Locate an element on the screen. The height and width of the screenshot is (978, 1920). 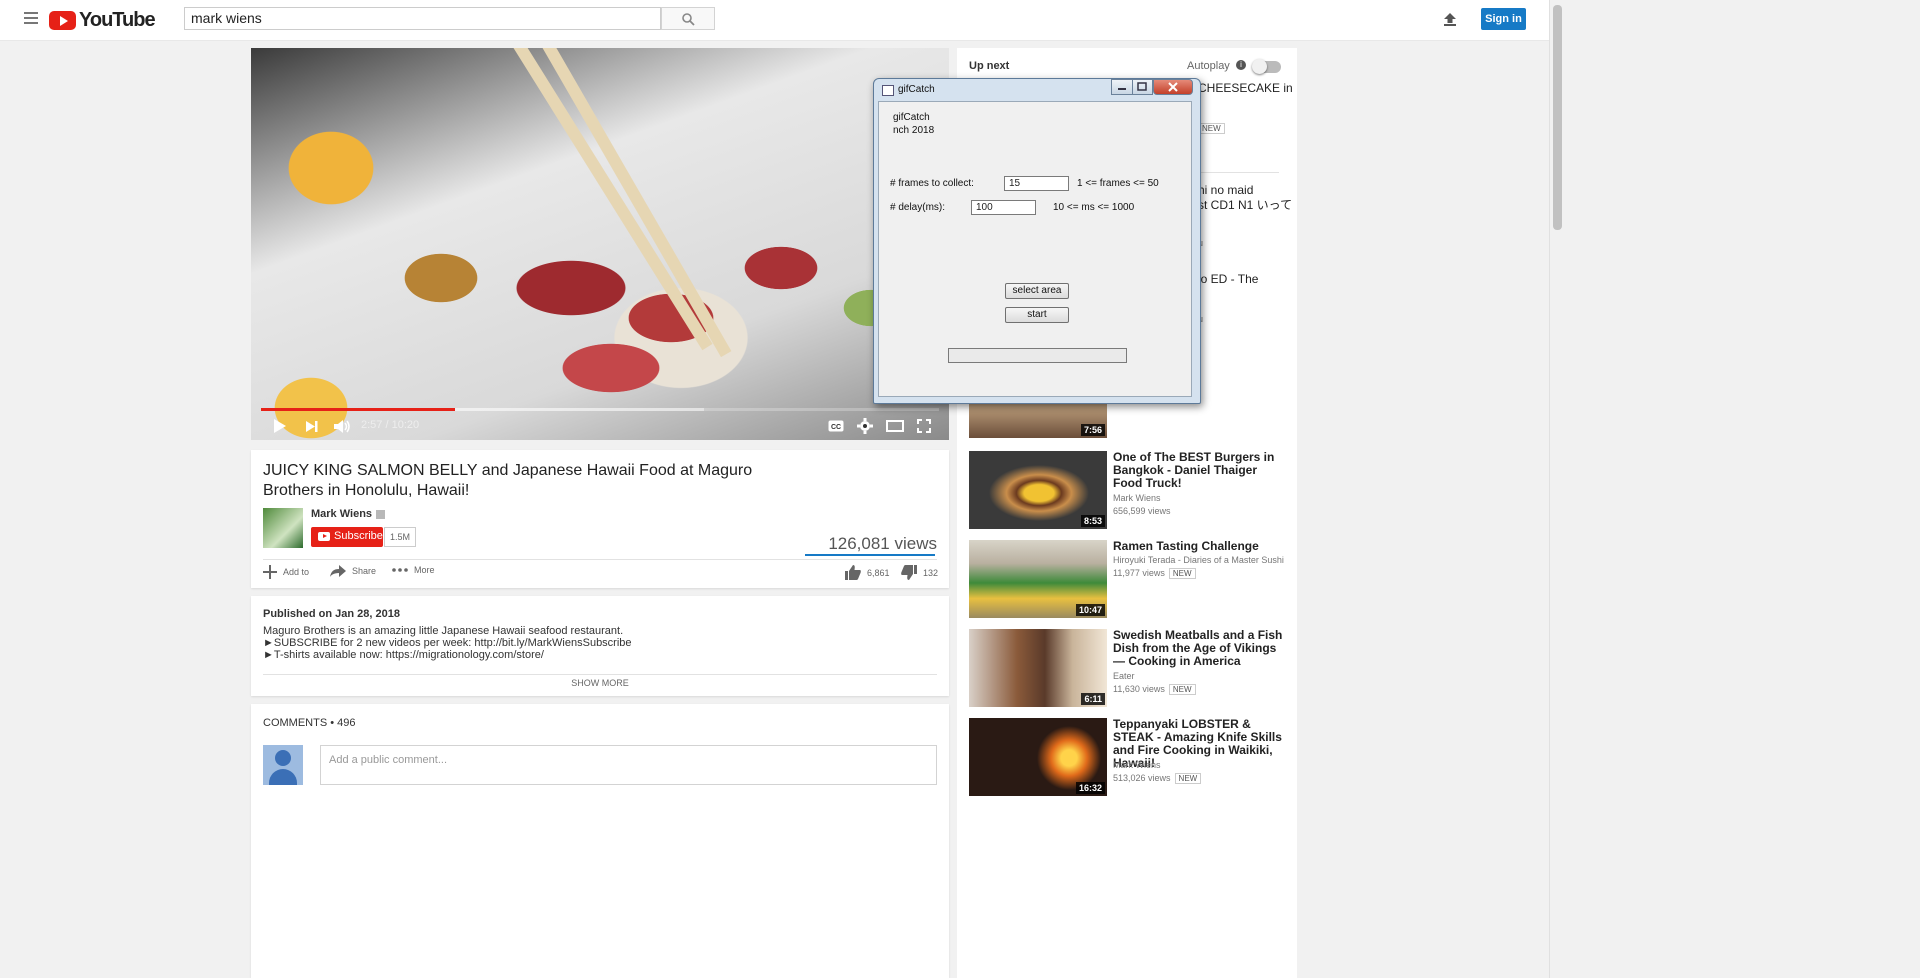
frames-input: 15 is located at coordinates (1036, 183).